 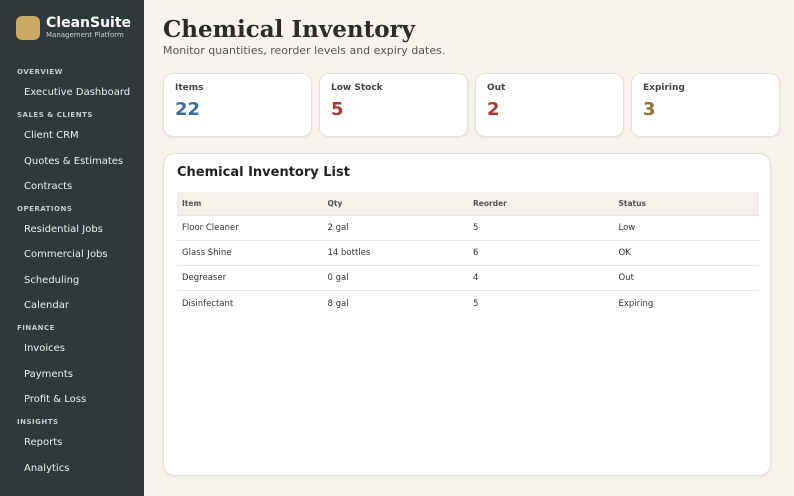 I want to click on brand-logo-icon, so click(x=28, y=27).